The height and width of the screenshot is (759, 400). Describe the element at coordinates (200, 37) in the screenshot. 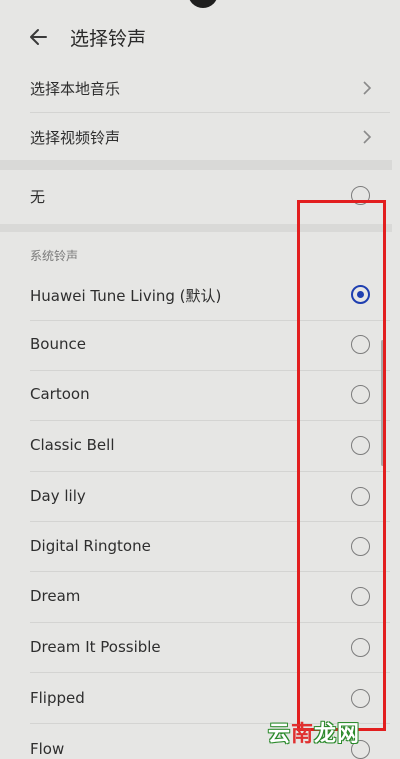

I see `app-header: 选择铃声` at that location.